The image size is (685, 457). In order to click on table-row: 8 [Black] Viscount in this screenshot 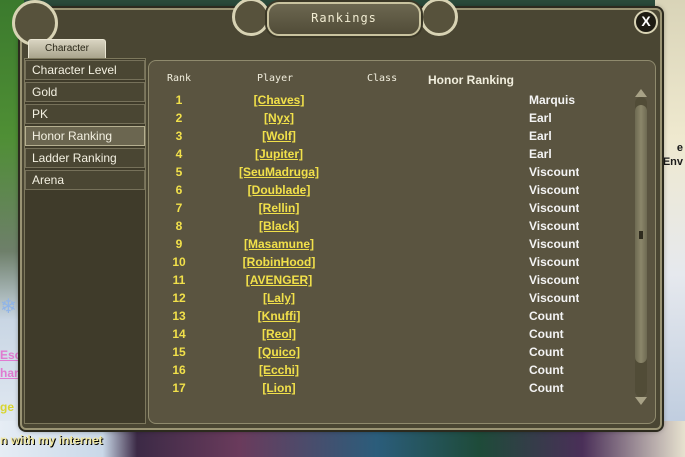, I will do `click(394, 228)`.